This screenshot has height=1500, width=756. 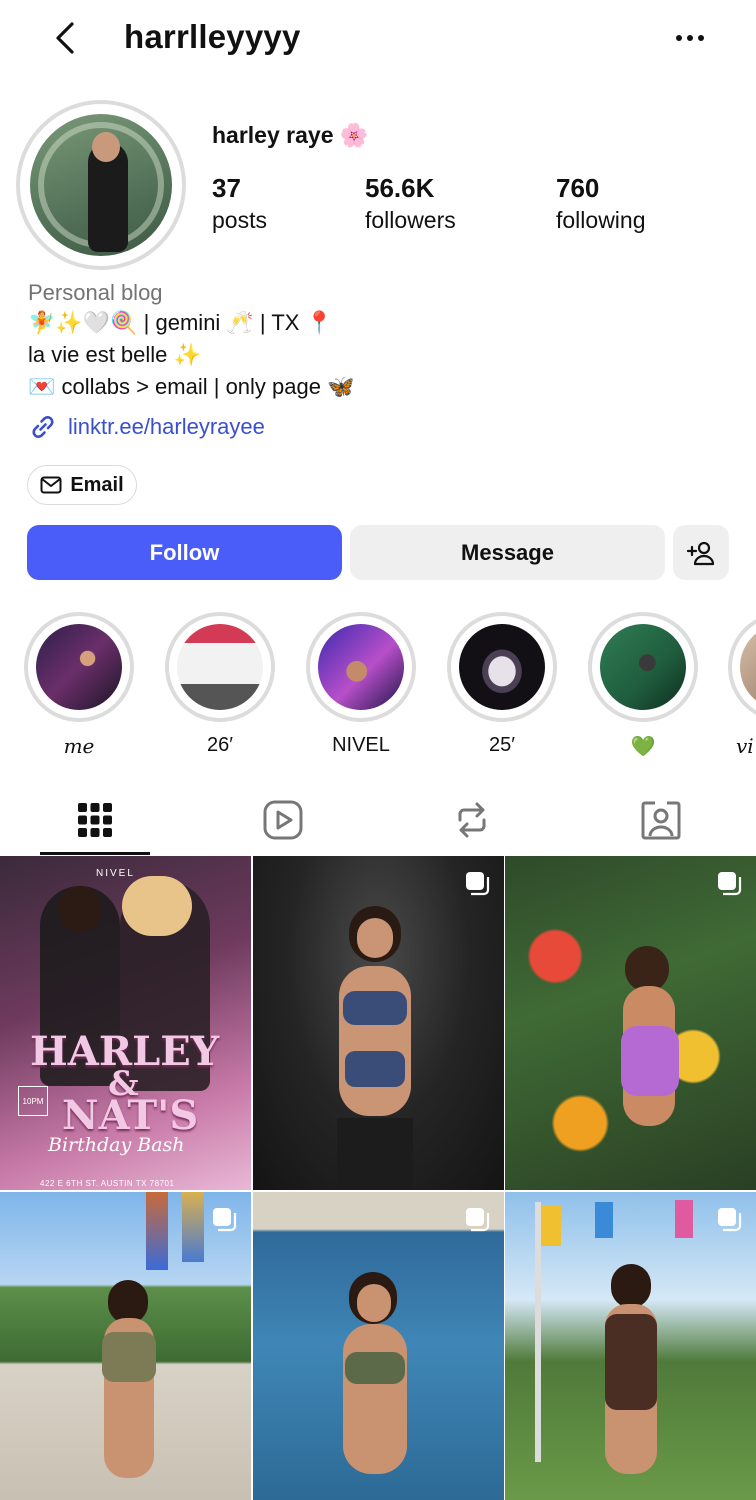 I want to click on active-tab-indicator, so click(x=95, y=853).